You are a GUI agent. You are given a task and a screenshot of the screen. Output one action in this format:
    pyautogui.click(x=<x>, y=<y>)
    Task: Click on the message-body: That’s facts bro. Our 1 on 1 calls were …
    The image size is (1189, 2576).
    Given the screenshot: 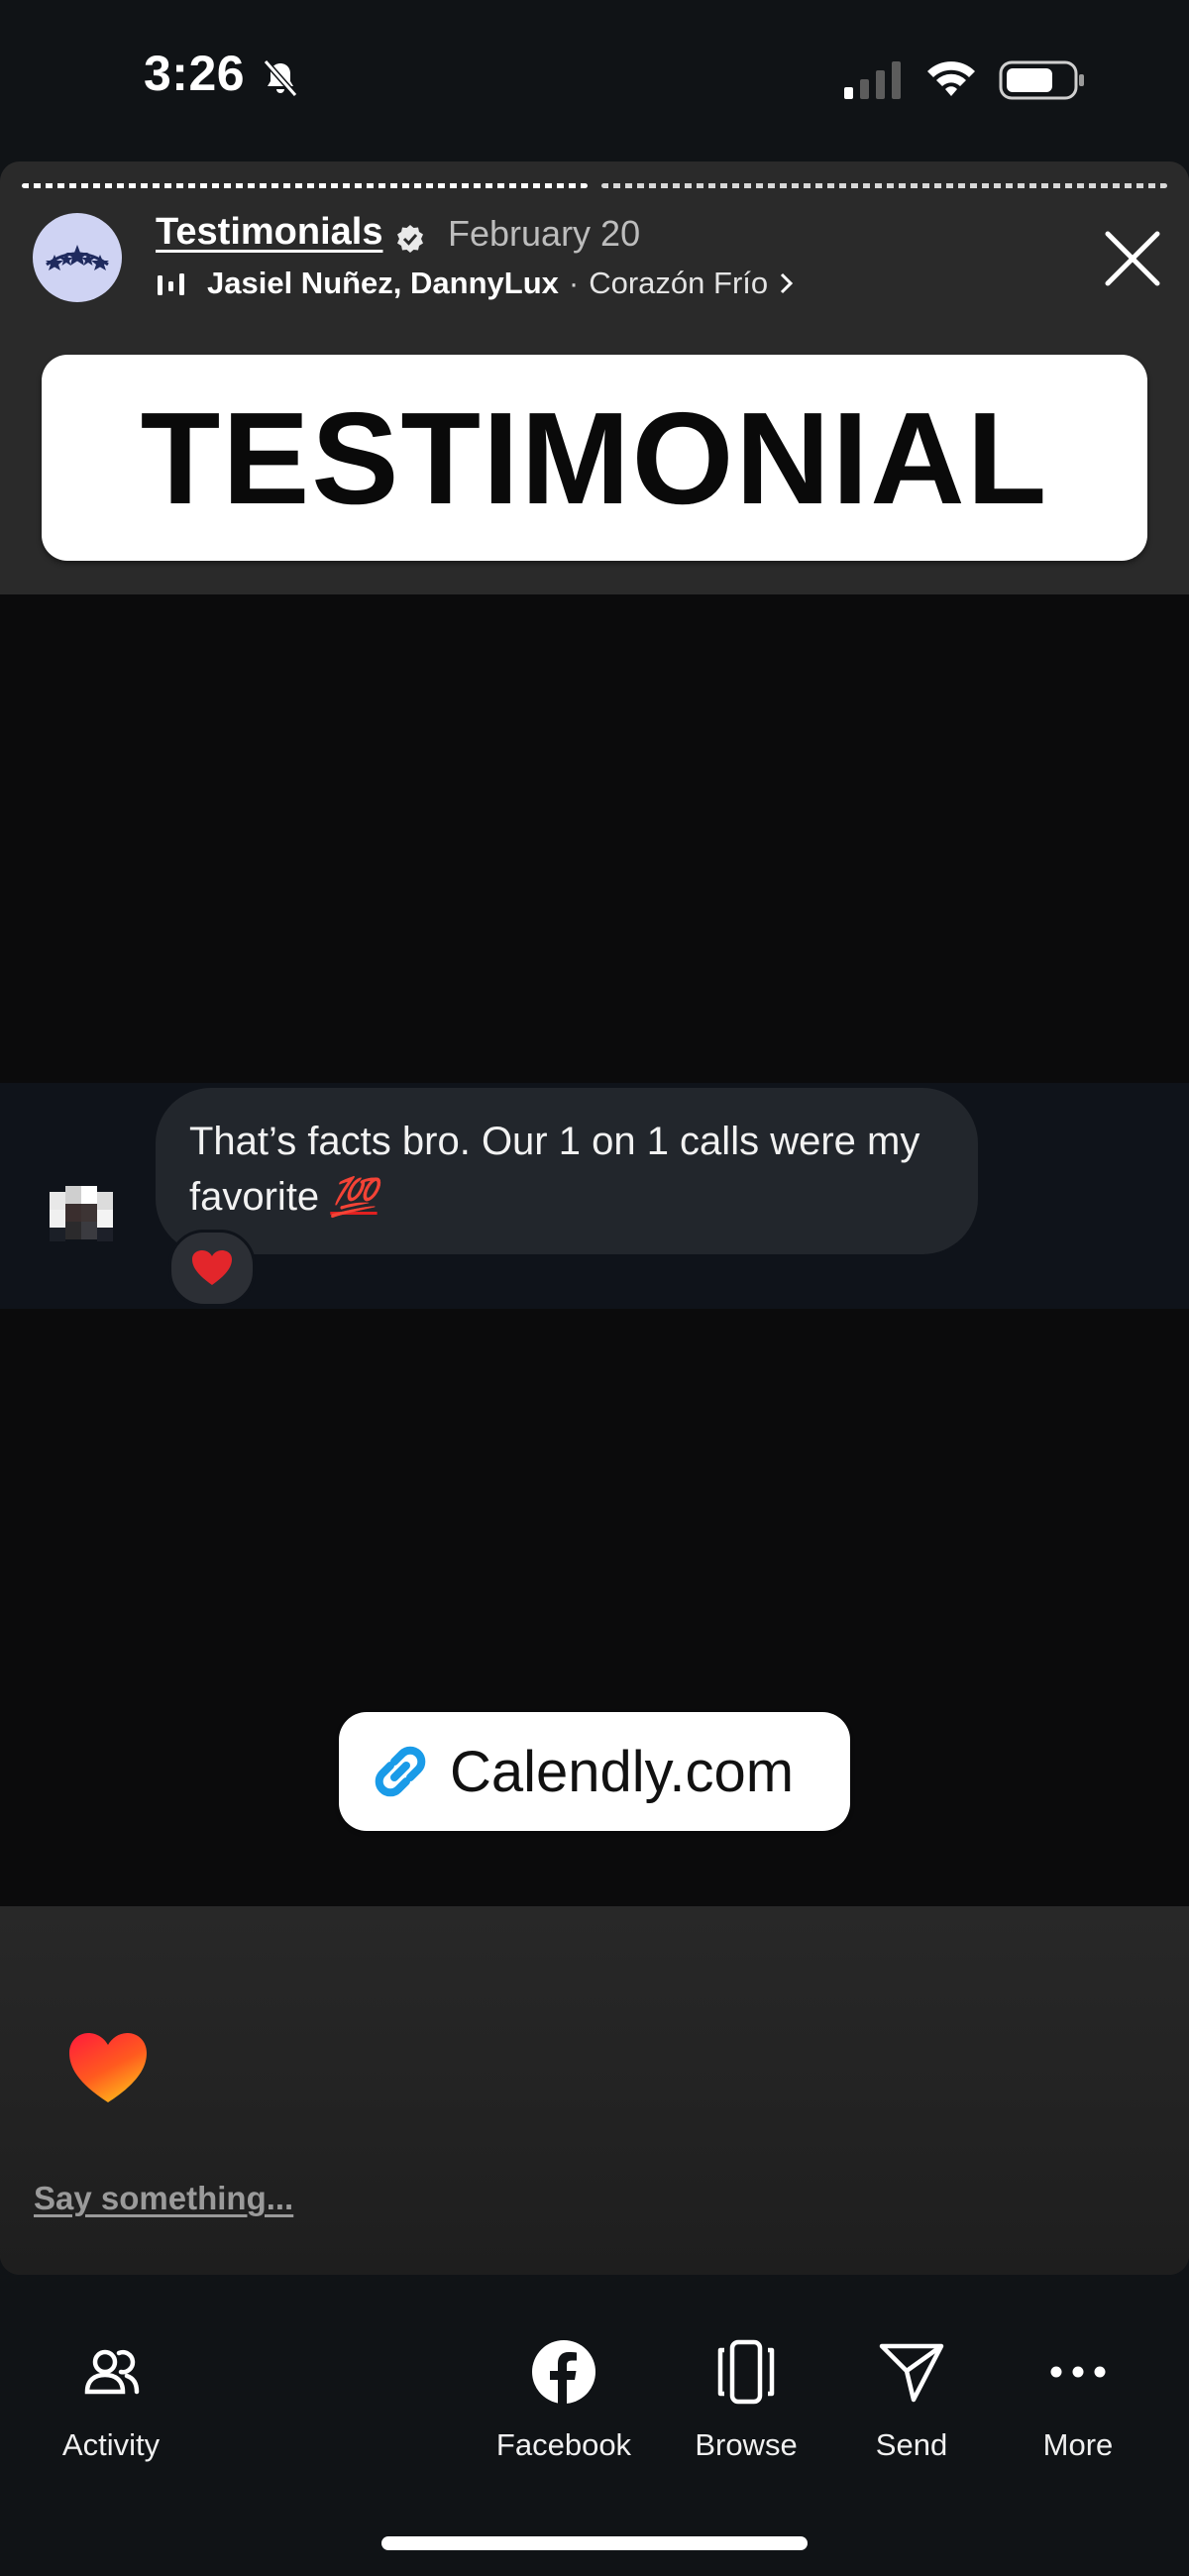 What is the action you would take?
    pyautogui.click(x=555, y=1169)
    